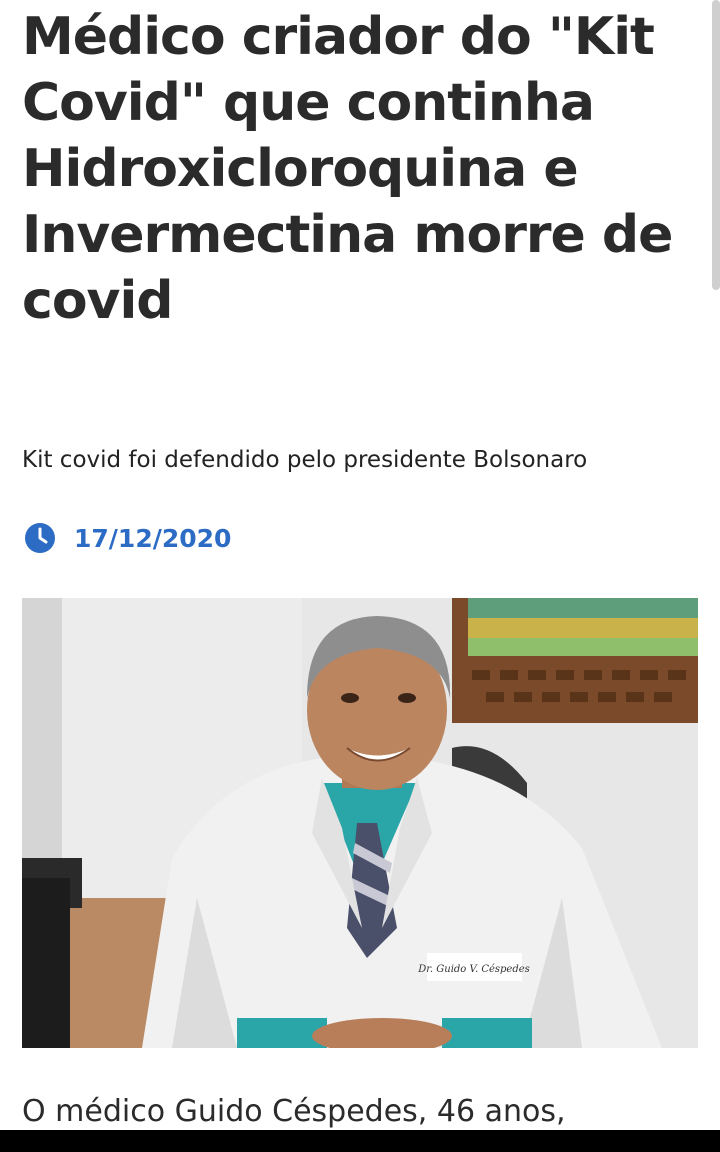 This screenshot has width=720, height=1152. What do you see at coordinates (473, 969) in the screenshot?
I see `coat-name-badge: Dr. Guido V. Céspedes` at bounding box center [473, 969].